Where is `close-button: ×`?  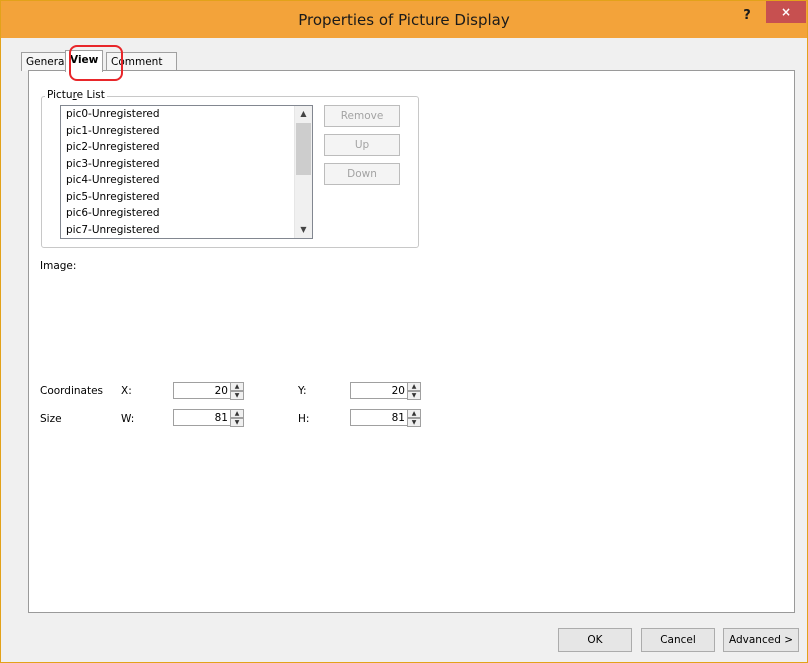 close-button: × is located at coordinates (786, 12).